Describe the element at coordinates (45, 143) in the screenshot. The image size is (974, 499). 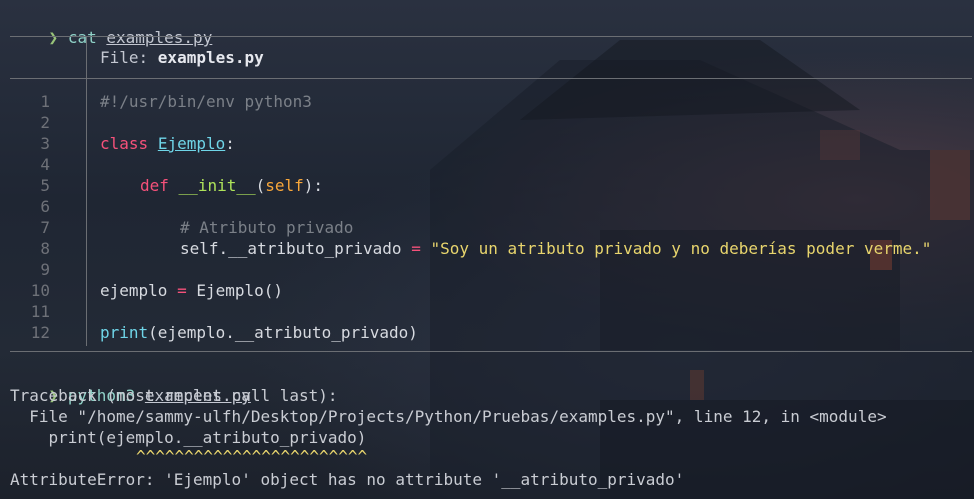
I see `line-number: 3` at that location.